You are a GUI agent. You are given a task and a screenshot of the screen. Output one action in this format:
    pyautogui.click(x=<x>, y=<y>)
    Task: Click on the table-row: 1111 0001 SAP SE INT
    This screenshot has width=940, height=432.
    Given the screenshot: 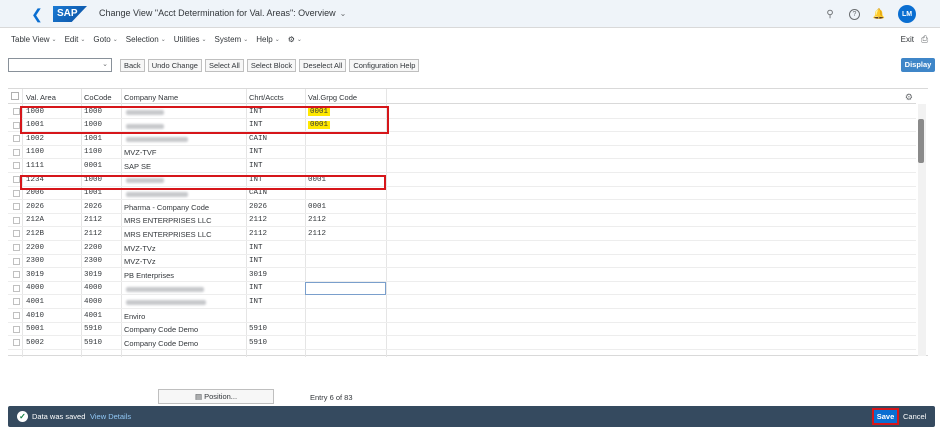 What is the action you would take?
    pyautogui.click(x=462, y=166)
    